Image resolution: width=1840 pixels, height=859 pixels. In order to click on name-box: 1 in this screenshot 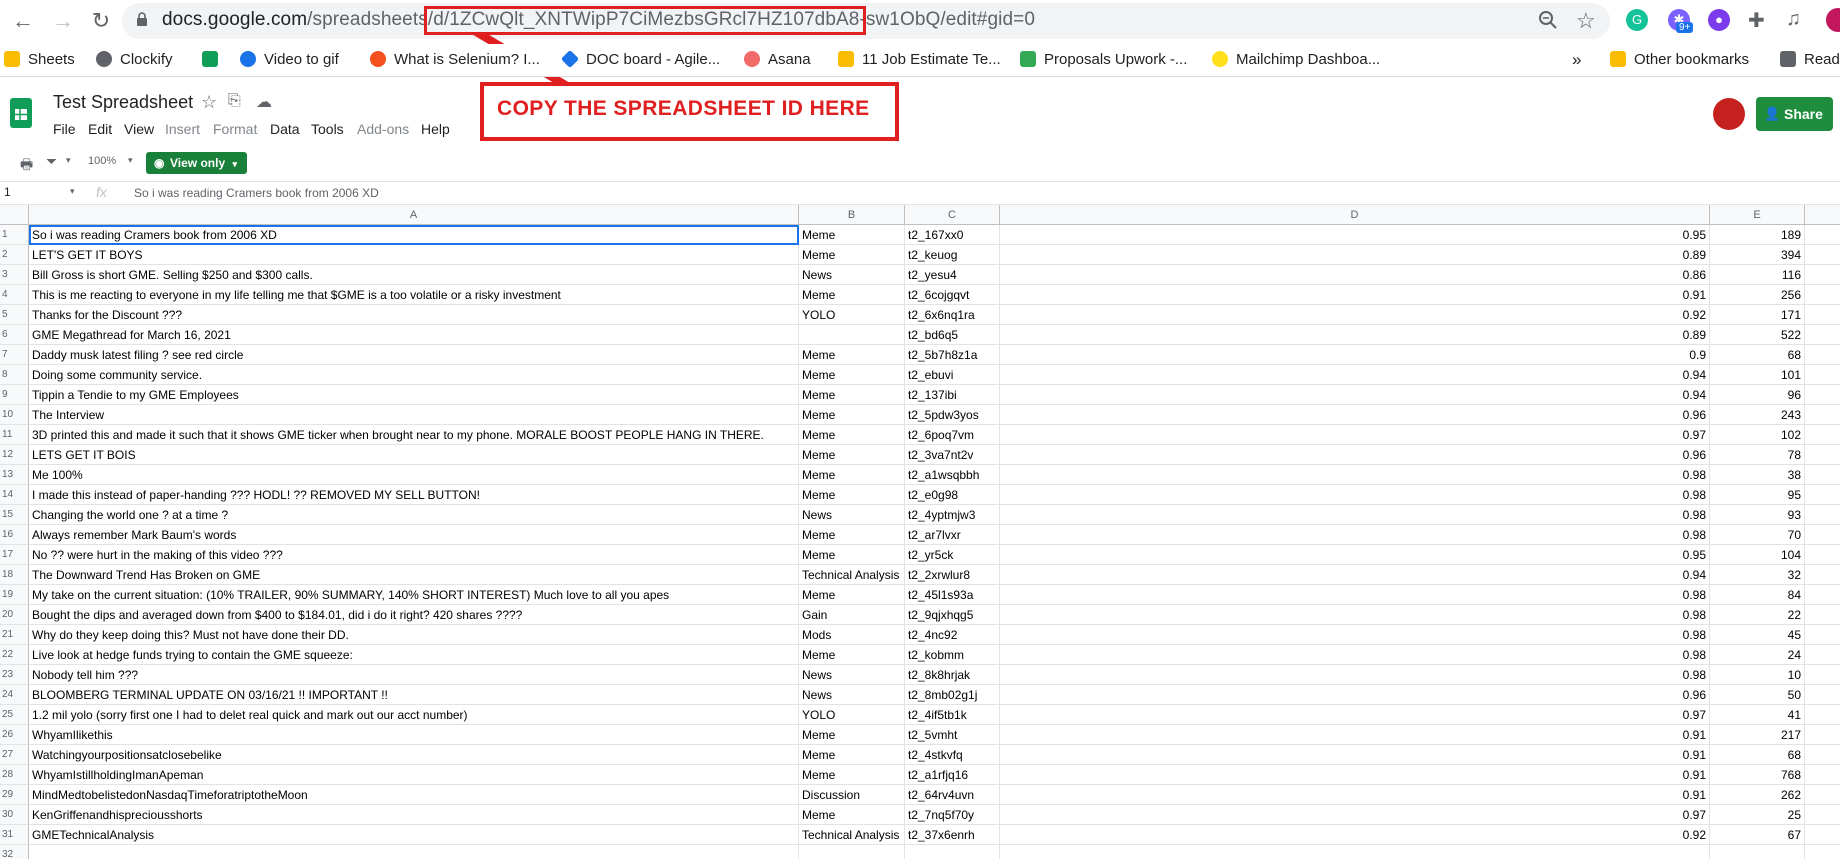, I will do `click(7, 192)`.